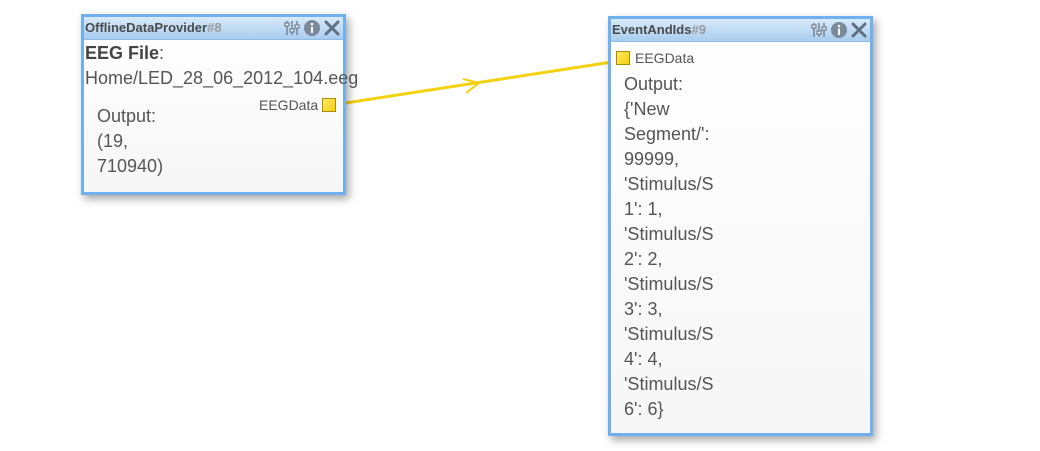 The image size is (1040, 451). Describe the element at coordinates (652, 159) in the screenshot. I see `output-line: 99999,` at that location.